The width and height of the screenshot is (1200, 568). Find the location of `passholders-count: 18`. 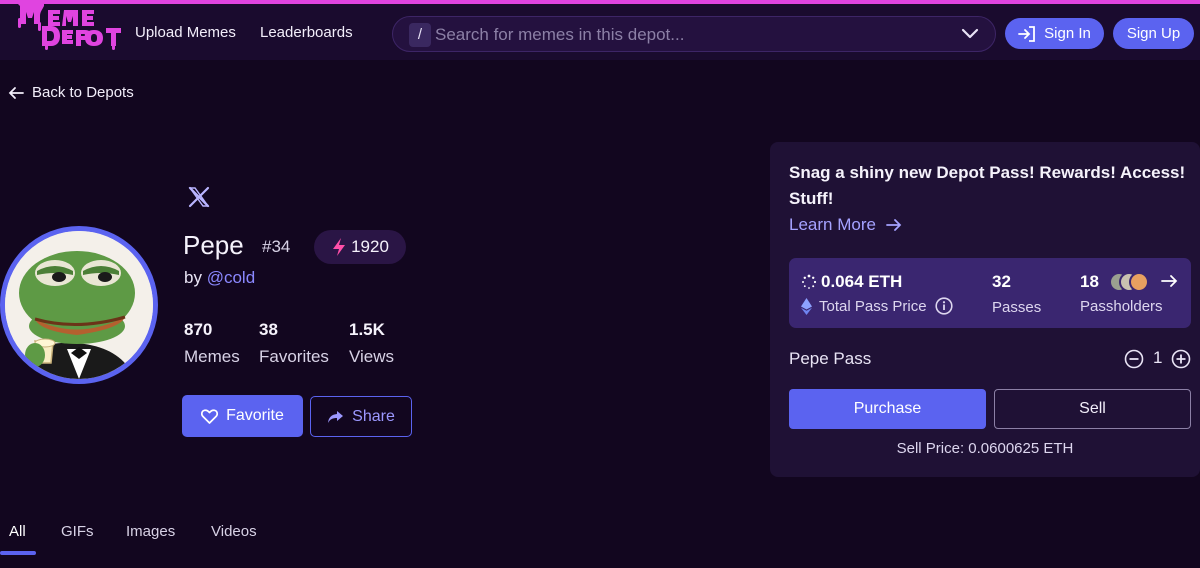

passholders-count: 18 is located at coordinates (1089, 281).